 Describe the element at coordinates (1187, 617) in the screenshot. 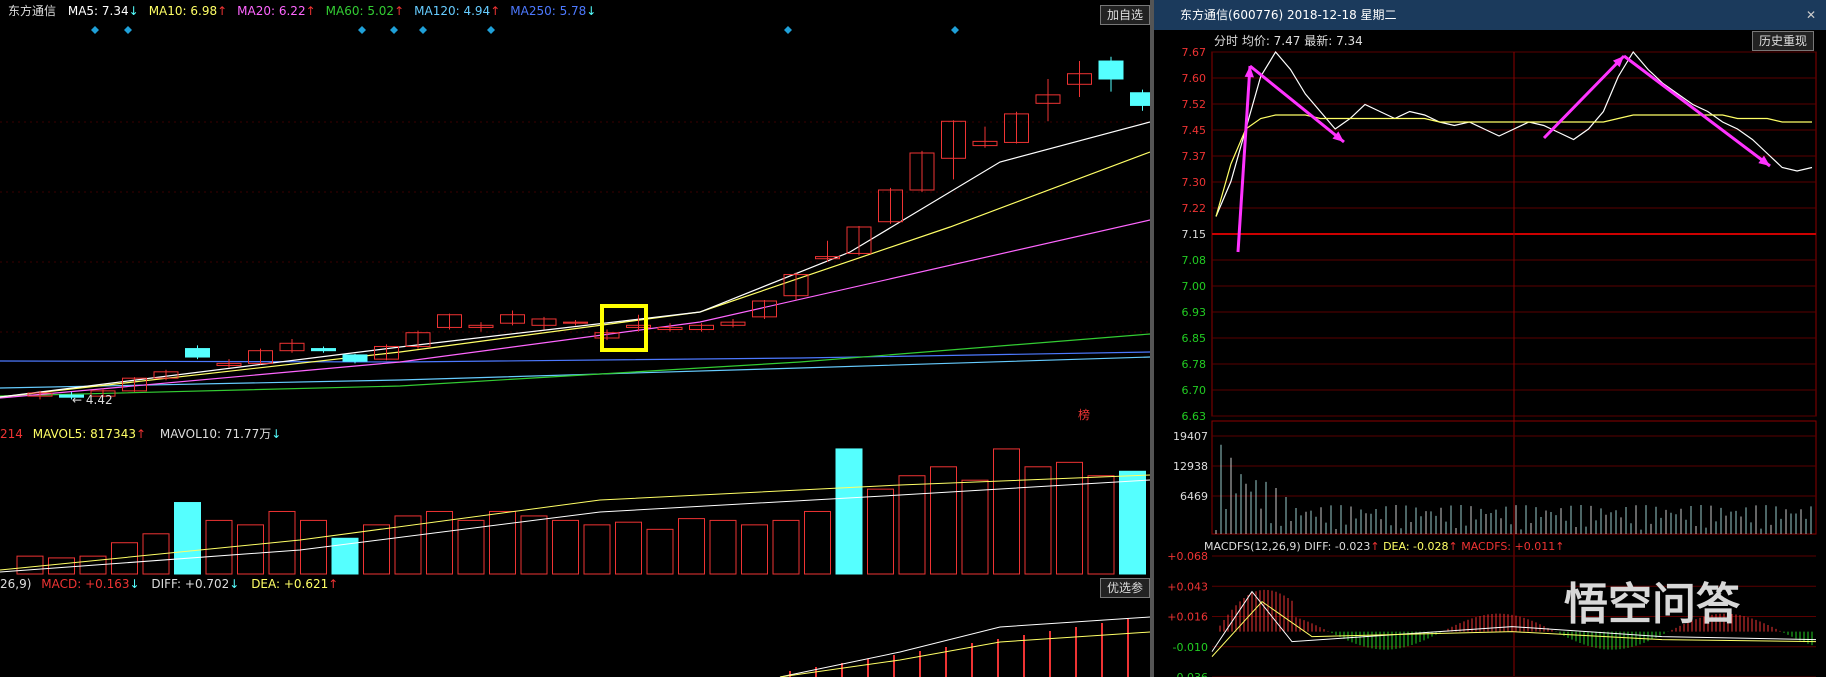

I see `macd-tick: +0.016` at that location.